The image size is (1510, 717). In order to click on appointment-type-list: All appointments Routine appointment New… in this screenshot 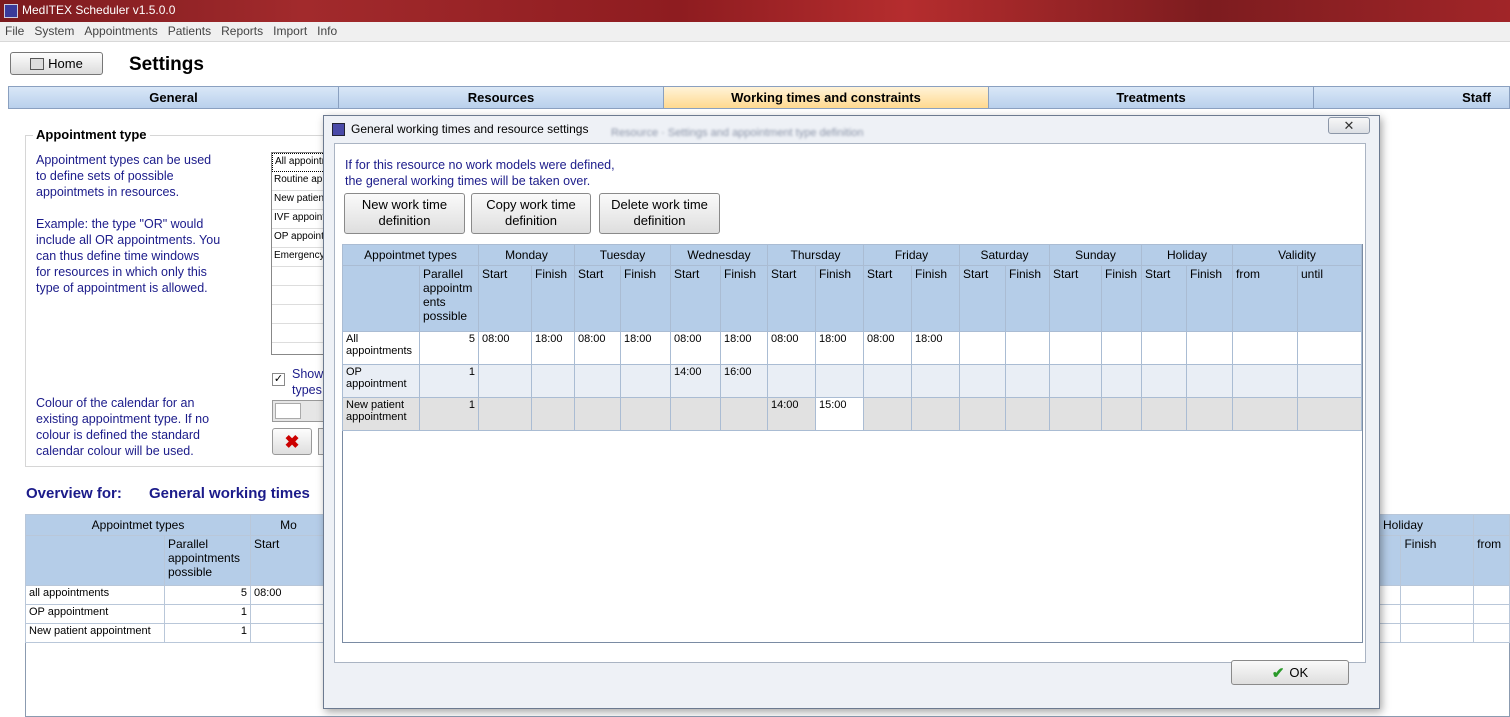, I will do `click(298, 253)`.